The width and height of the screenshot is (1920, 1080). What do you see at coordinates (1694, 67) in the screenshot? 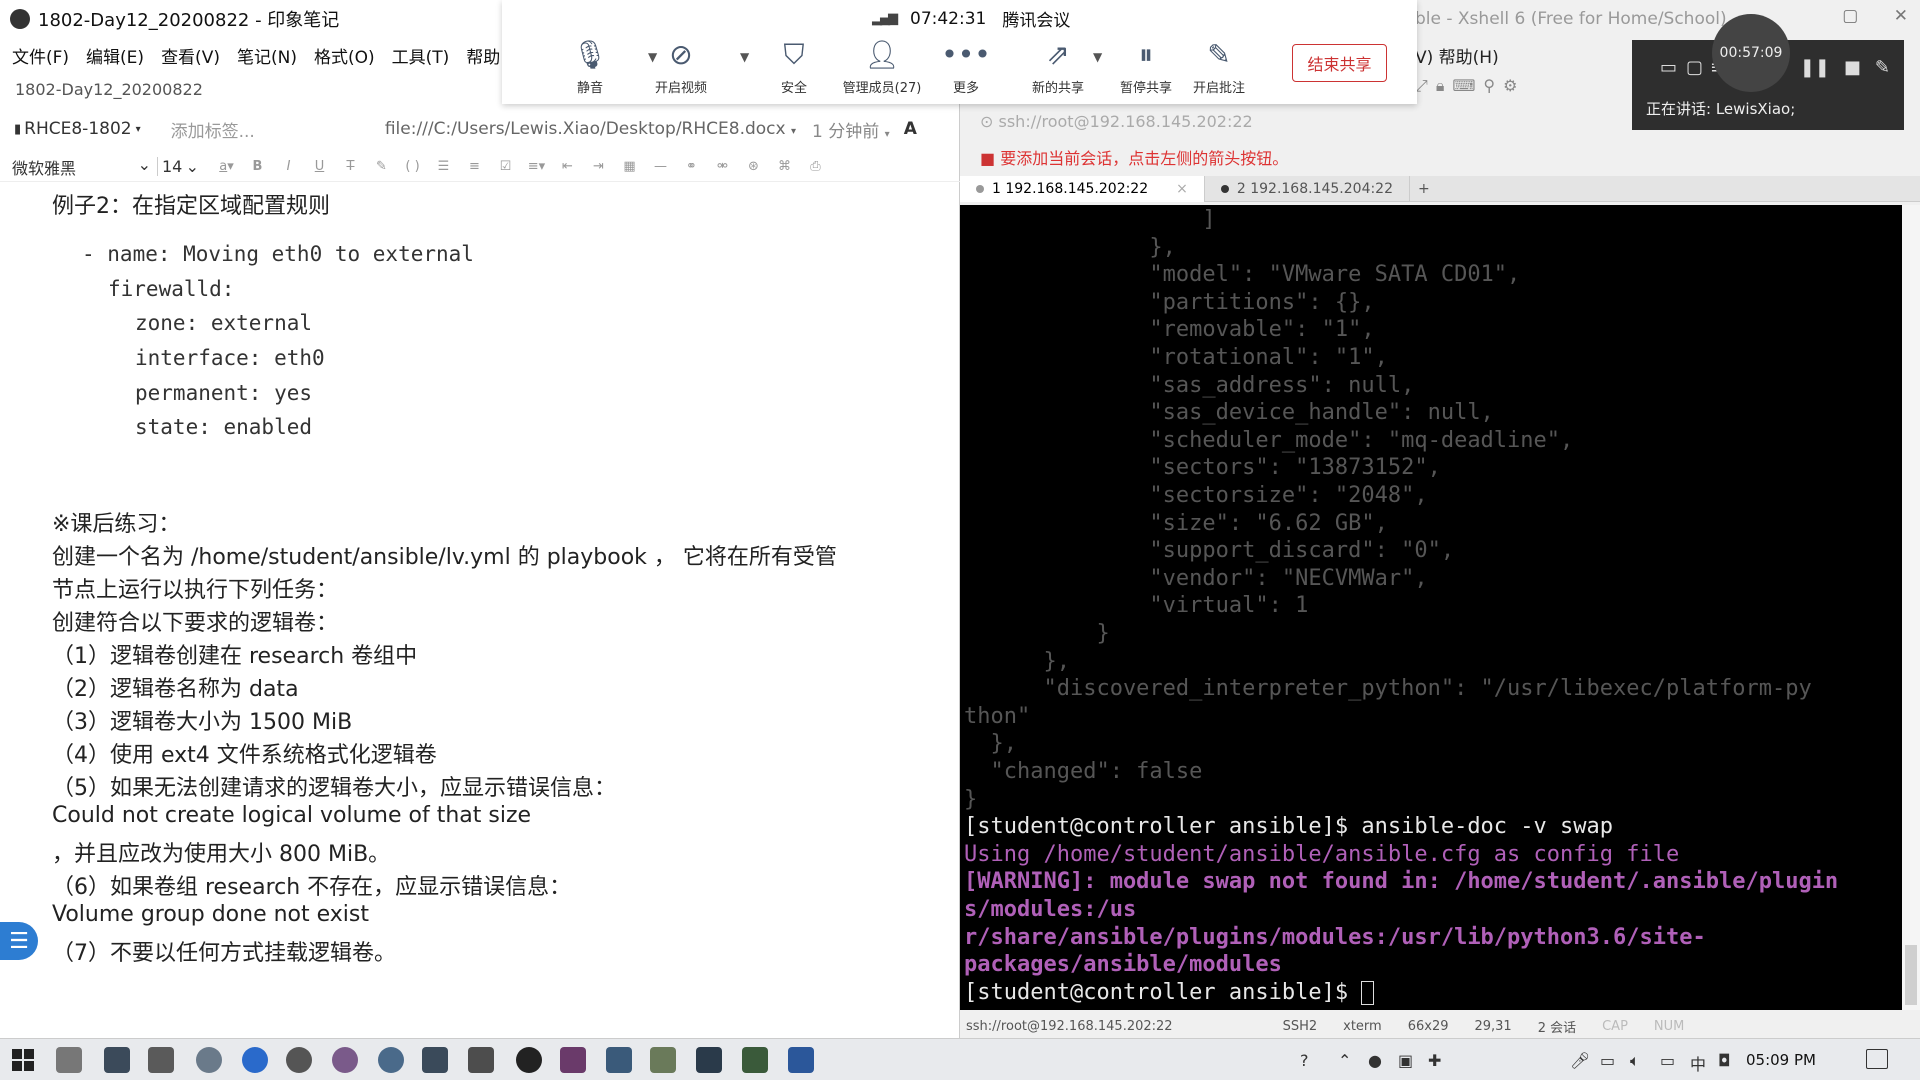
I see `window-icon: ▢` at bounding box center [1694, 67].